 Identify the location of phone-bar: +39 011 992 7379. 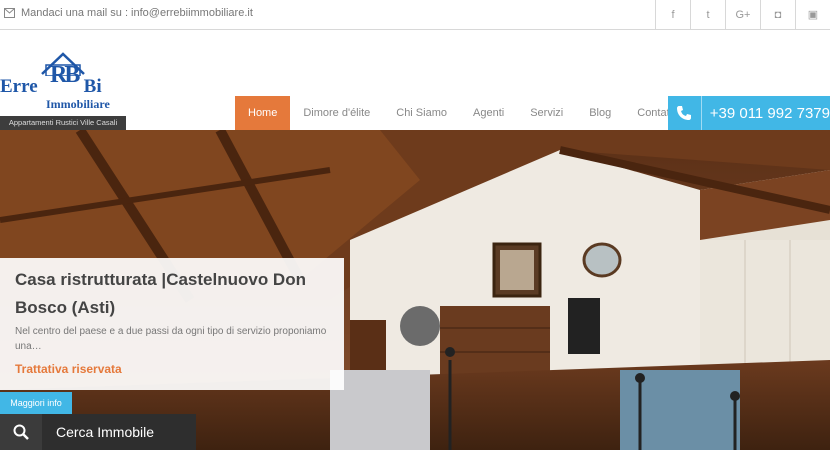
(749, 113).